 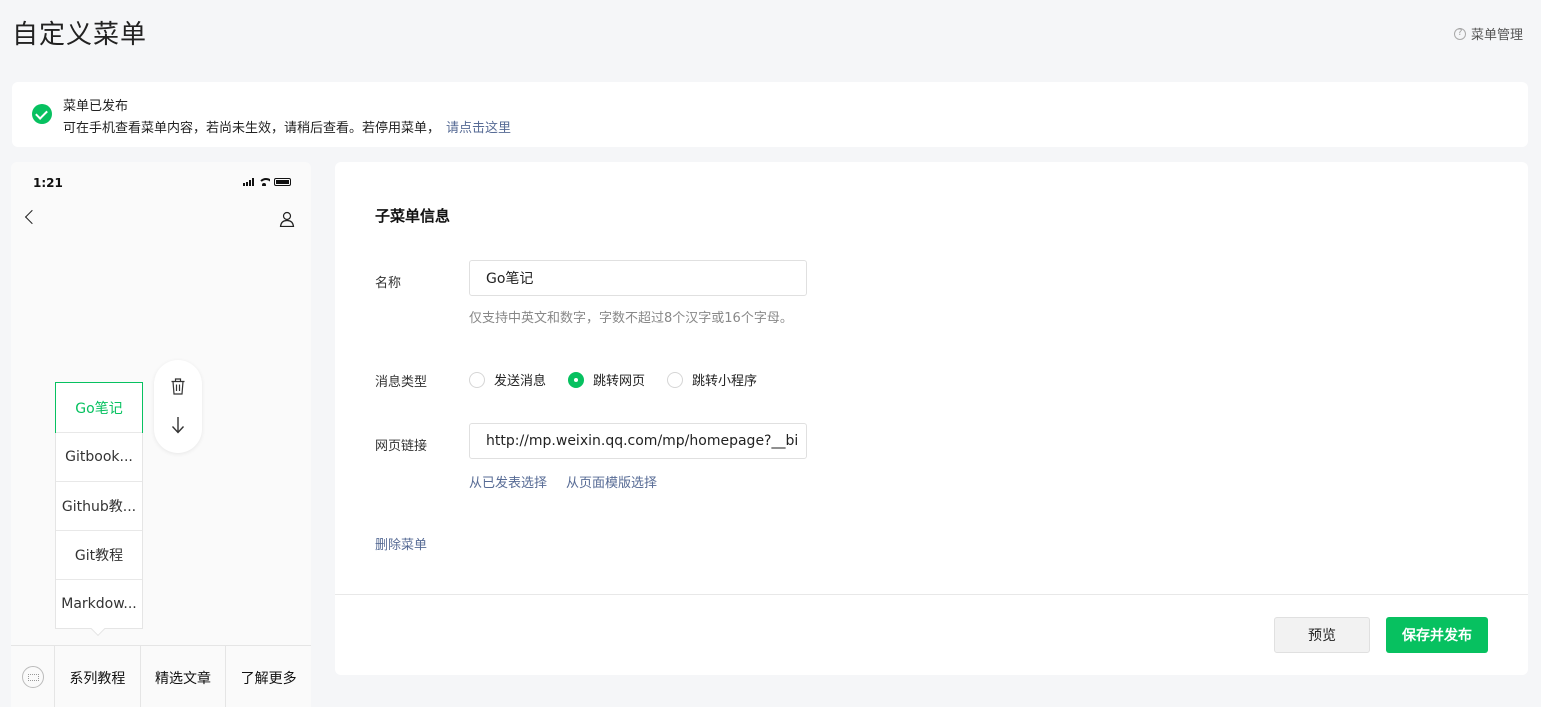 I want to click on submenu-tools, so click(x=178, y=406).